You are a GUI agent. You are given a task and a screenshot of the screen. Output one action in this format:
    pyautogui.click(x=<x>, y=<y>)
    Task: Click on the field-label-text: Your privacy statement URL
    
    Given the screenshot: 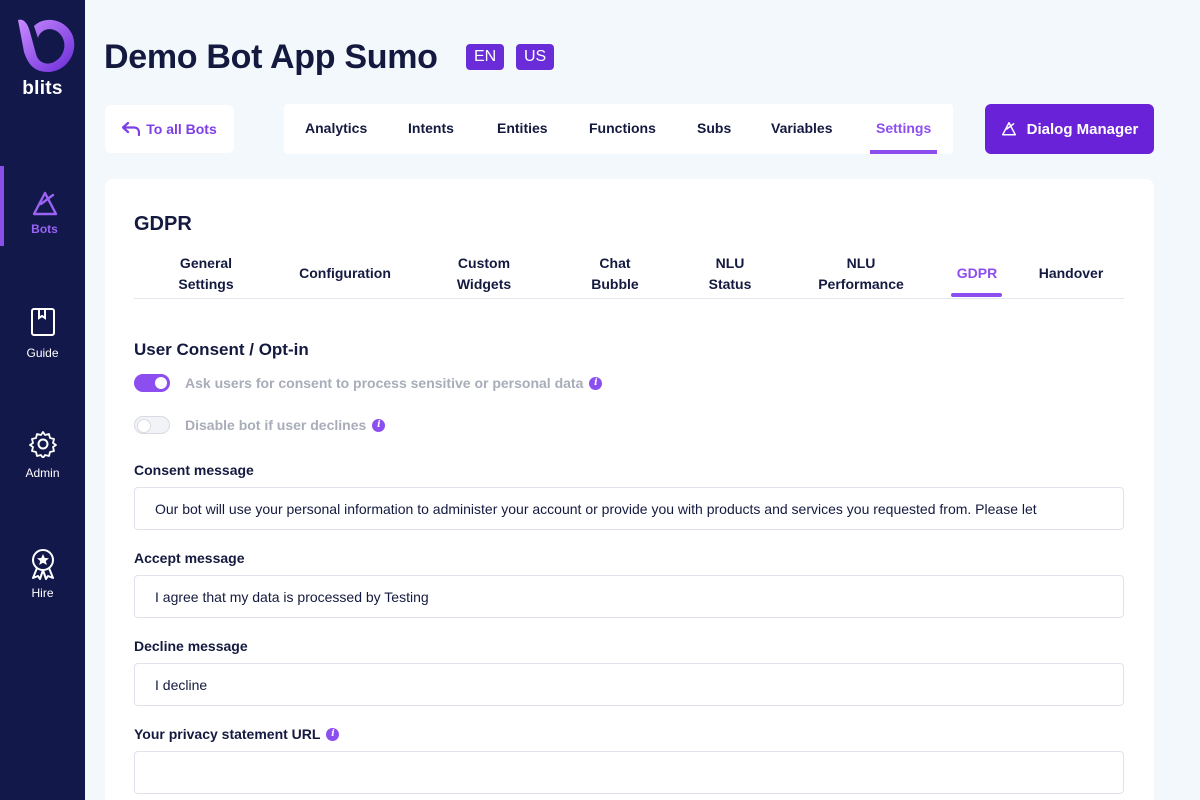 What is the action you would take?
    pyautogui.click(x=227, y=734)
    